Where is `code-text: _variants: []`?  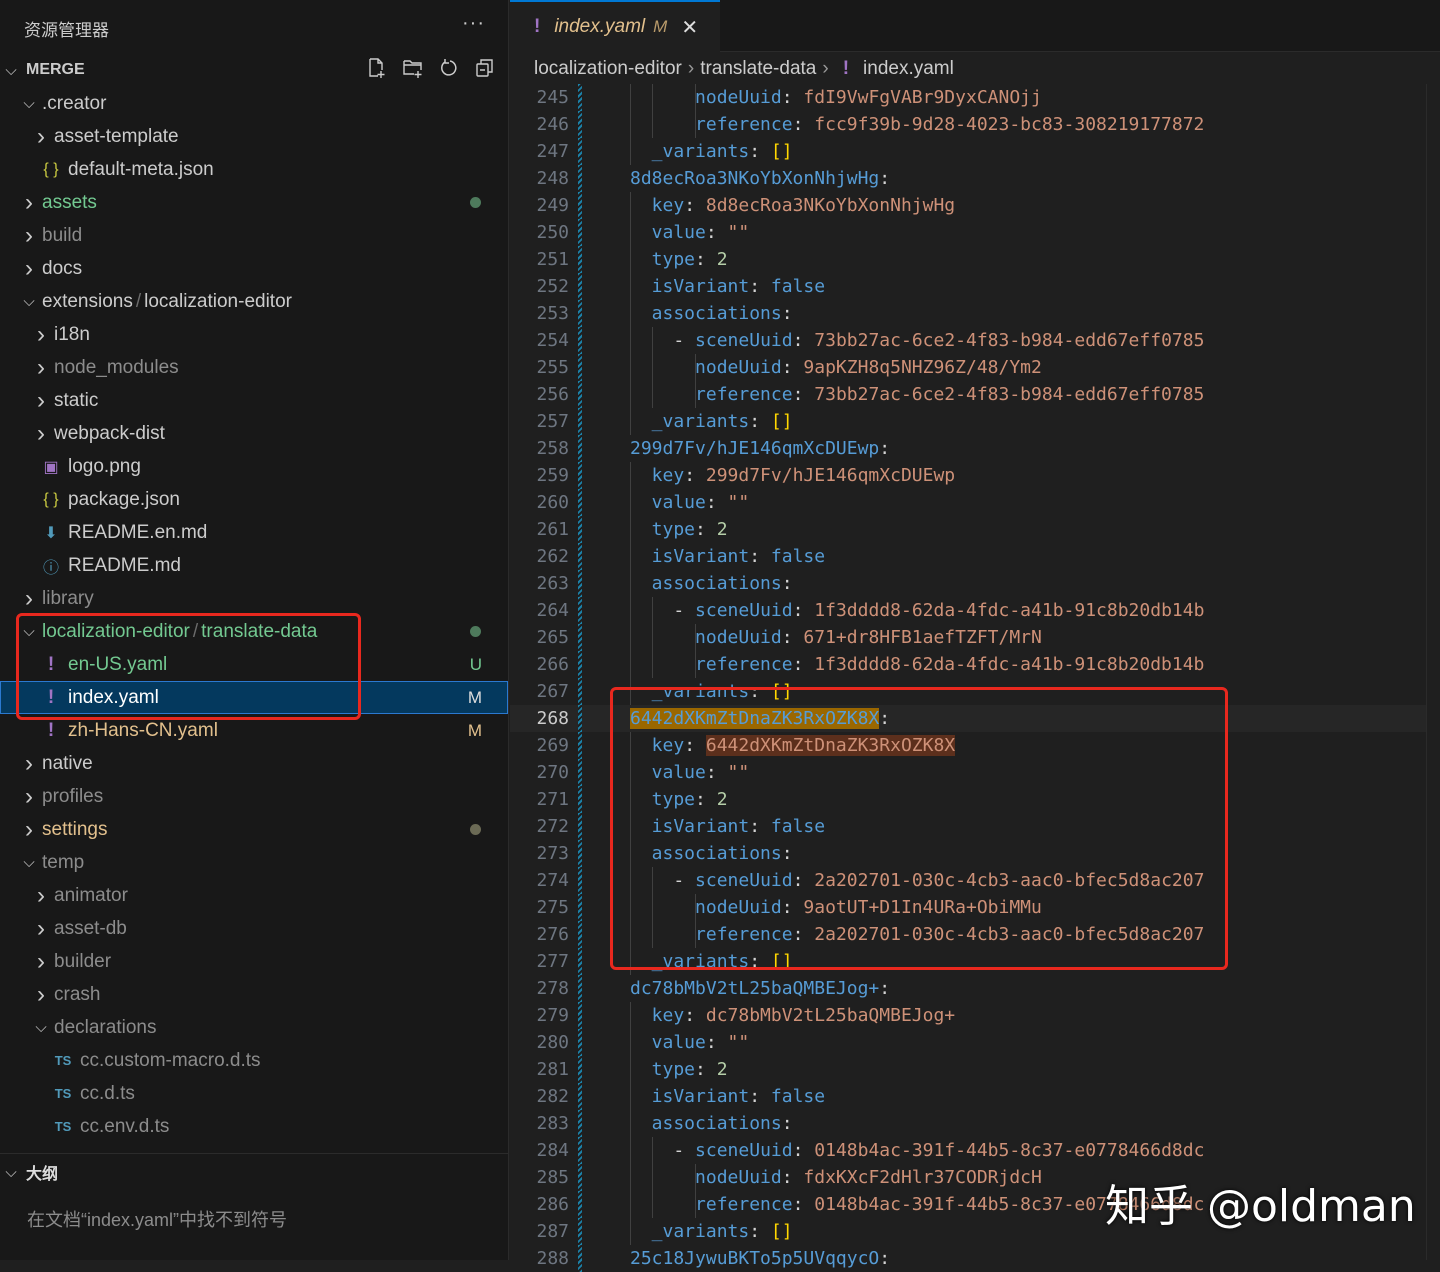
code-text: _variants: [] is located at coordinates (722, 421).